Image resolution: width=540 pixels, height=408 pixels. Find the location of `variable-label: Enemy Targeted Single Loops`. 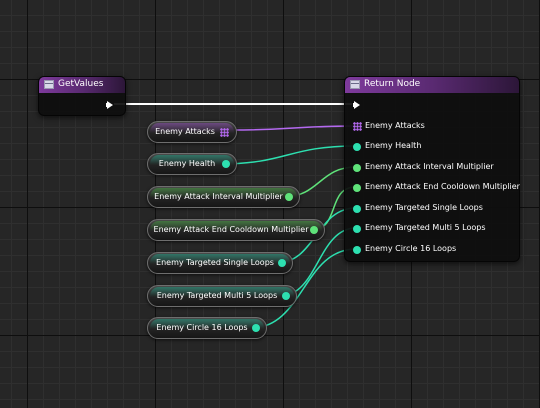

variable-label: Enemy Targeted Single Loops is located at coordinates (215, 262).